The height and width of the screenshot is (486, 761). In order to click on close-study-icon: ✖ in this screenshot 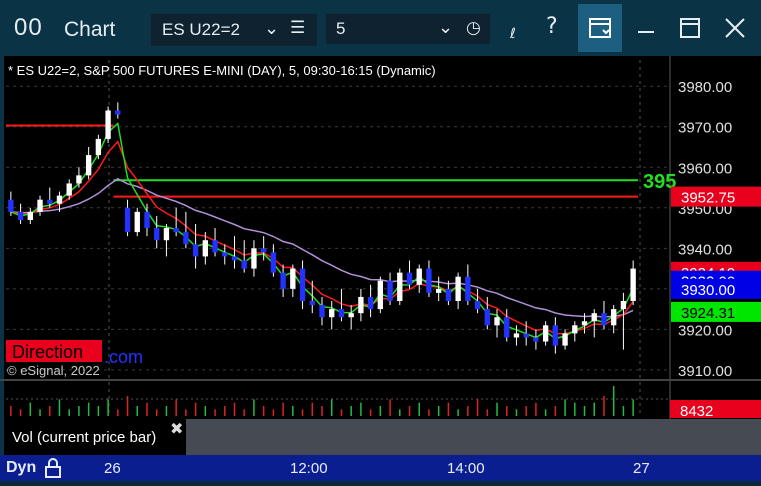, I will do `click(176, 428)`.